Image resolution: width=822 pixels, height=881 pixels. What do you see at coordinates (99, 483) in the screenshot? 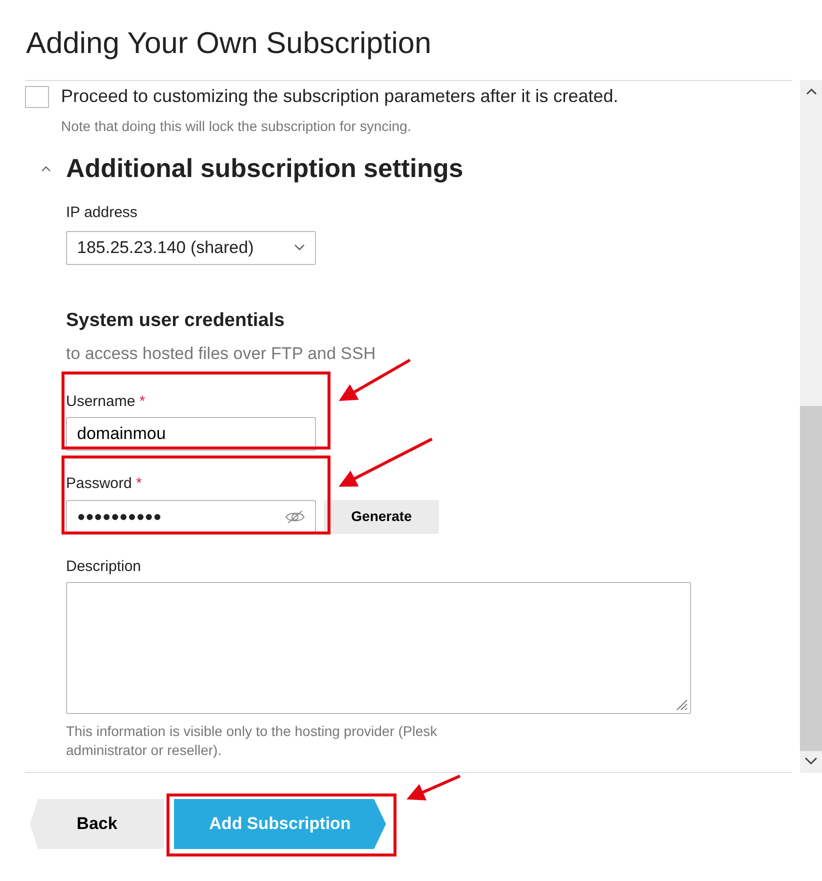
I see `field-label: Password` at bounding box center [99, 483].